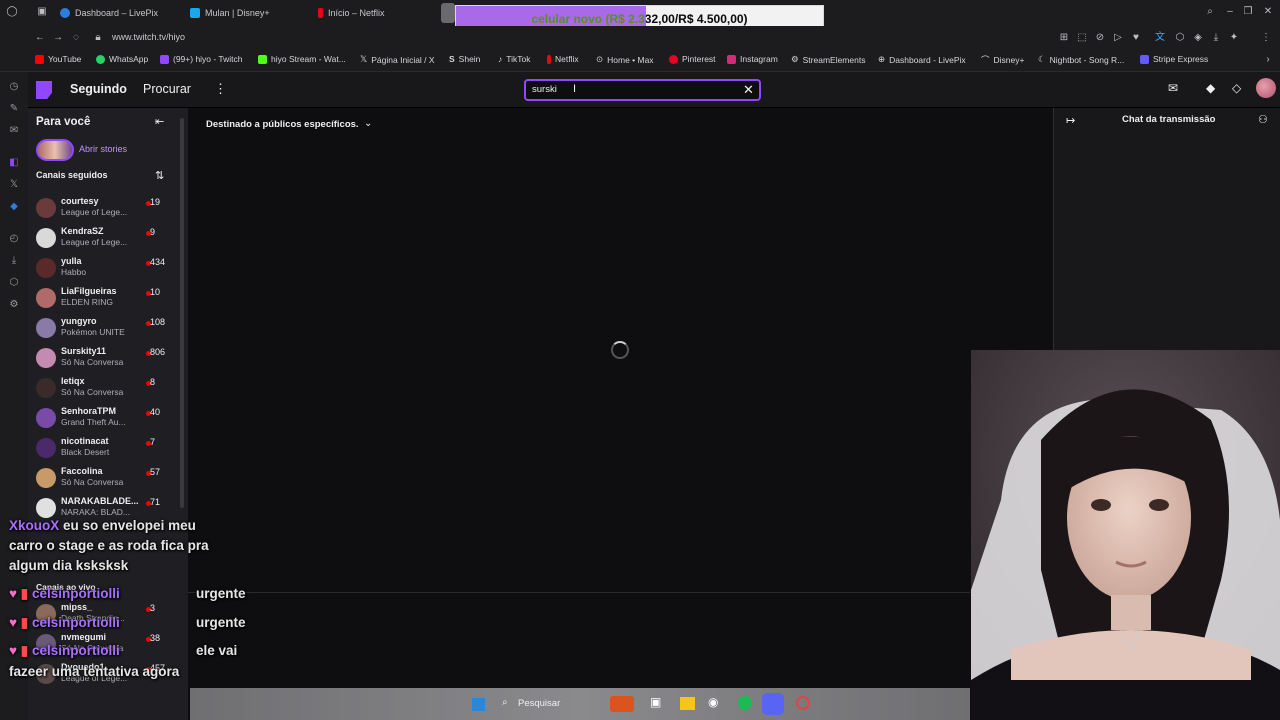 This screenshot has height=720, width=1280. What do you see at coordinates (103, 149) in the screenshot?
I see `open-stories-link: Abrir stories` at bounding box center [103, 149].